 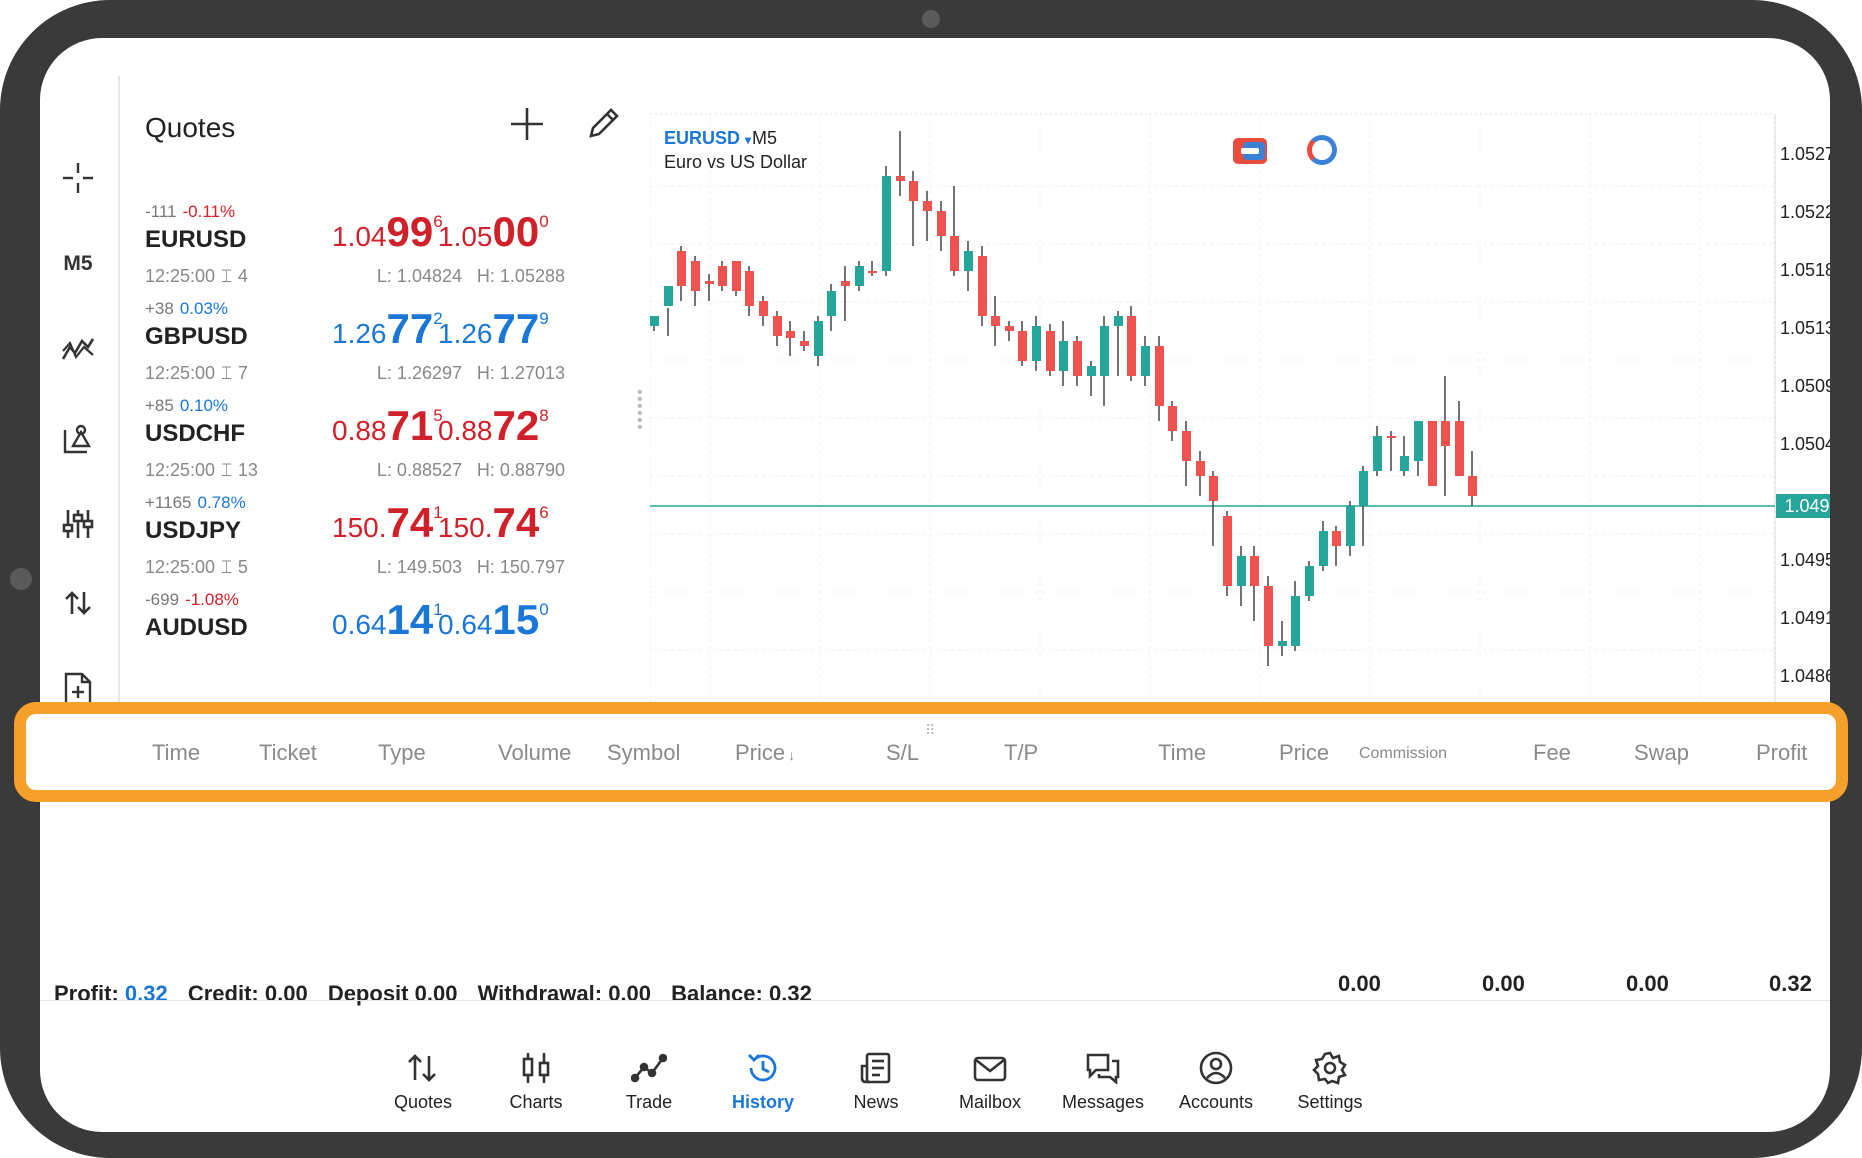 What do you see at coordinates (1182, 753) in the screenshot?
I see `header-close-time: Time` at bounding box center [1182, 753].